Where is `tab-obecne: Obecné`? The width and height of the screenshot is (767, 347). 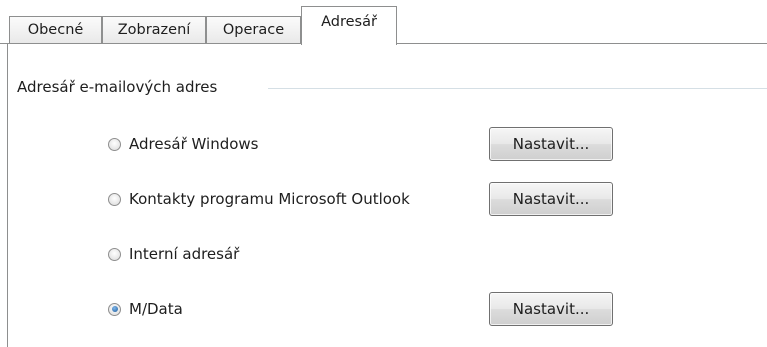
tab-obecne: Obecné is located at coordinates (55, 29).